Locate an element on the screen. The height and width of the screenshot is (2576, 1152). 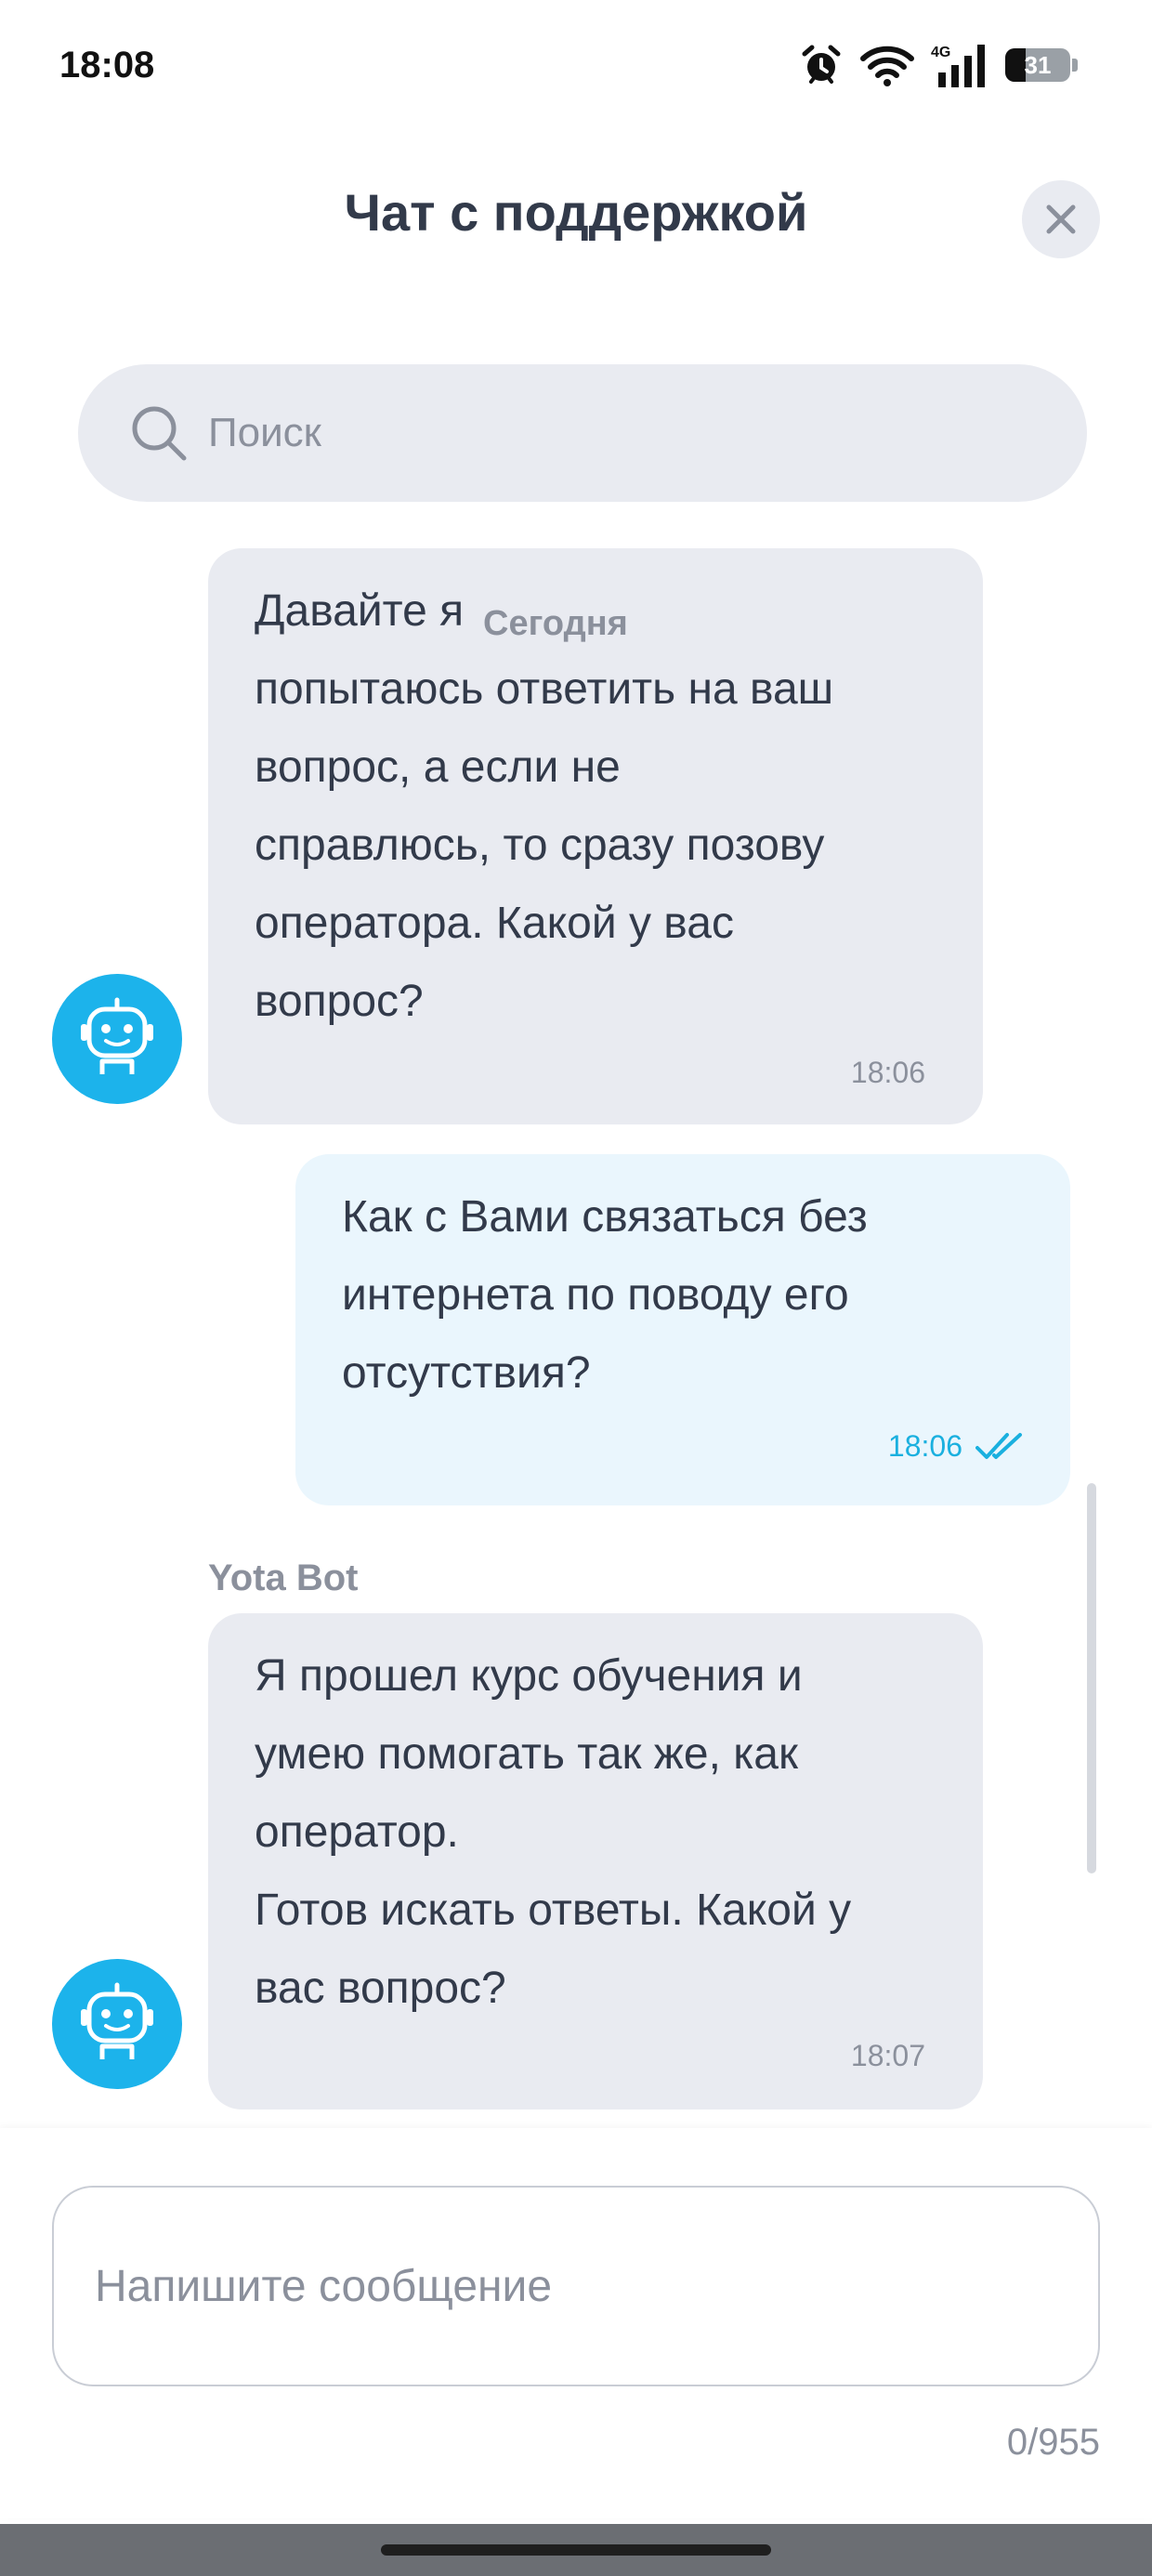
wifi-icon is located at coordinates (887, 65).